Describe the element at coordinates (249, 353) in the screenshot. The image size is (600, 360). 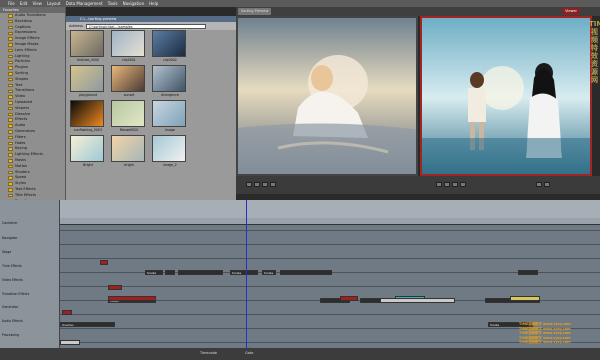
I see `status-goto: Goto` at that location.